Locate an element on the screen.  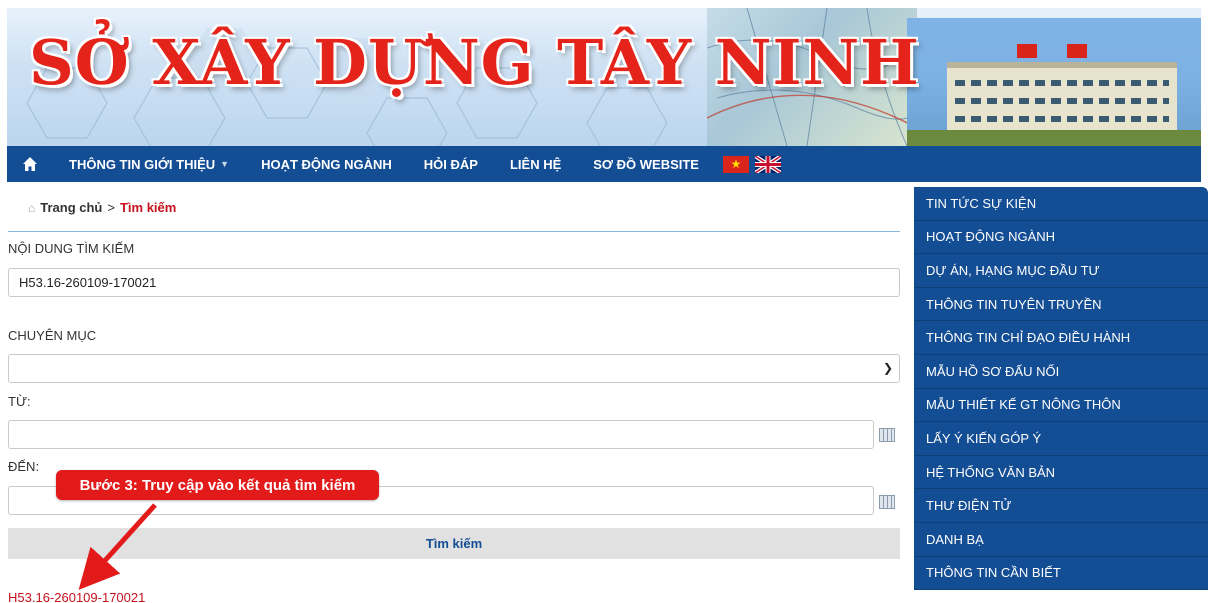
sidebar-item-tin-tuc-su-kien: TIN TỨC SỰ KIỆN is located at coordinates (1061, 204).